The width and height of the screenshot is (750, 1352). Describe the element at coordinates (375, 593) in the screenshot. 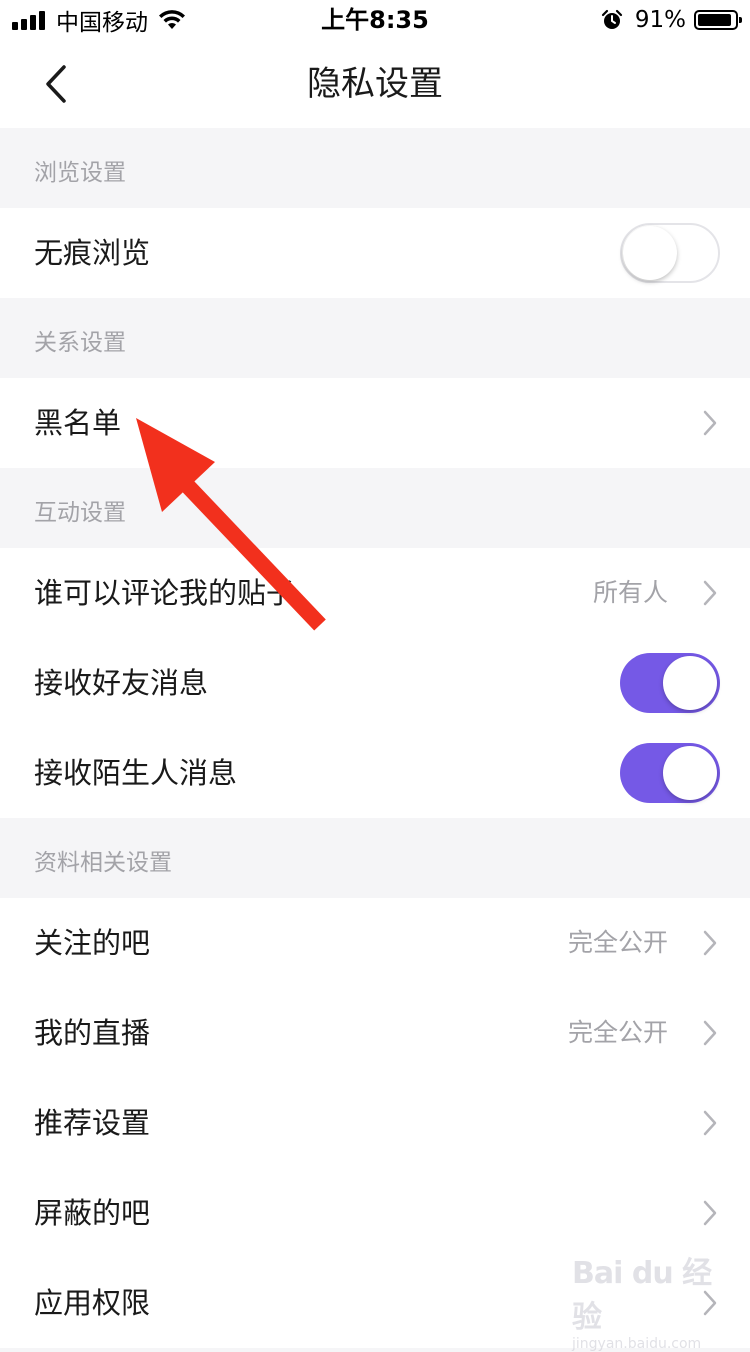

I see `settings-row-comment-permission: 谁可以评论我的贴子 所有人` at that location.